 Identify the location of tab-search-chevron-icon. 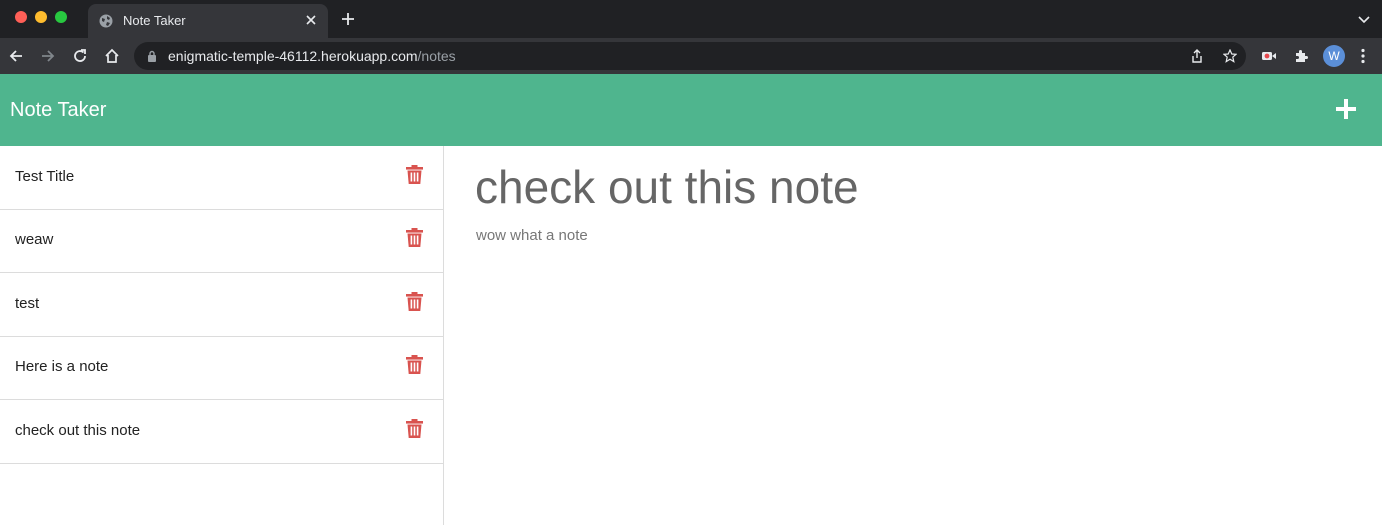
(1364, 19).